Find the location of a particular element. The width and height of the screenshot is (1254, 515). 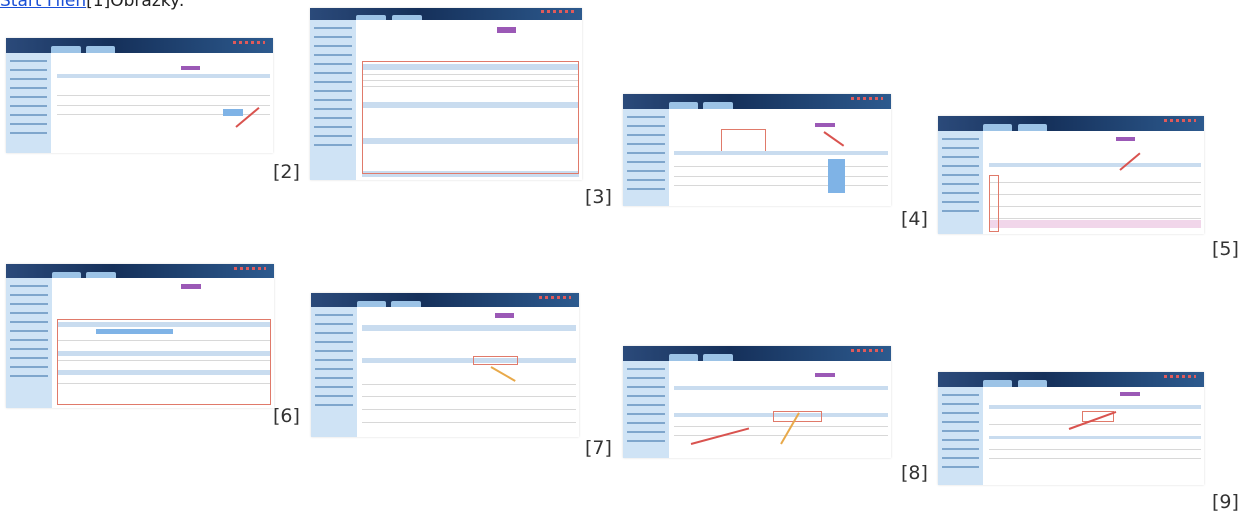

figure-label-2: [2] is located at coordinates (286, 172).